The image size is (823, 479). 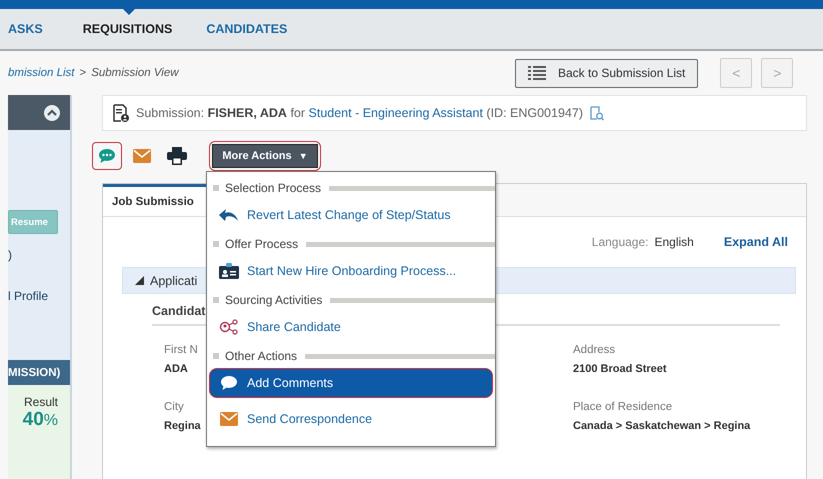 What do you see at coordinates (41, 402) in the screenshot?
I see `result-label: Result` at bounding box center [41, 402].